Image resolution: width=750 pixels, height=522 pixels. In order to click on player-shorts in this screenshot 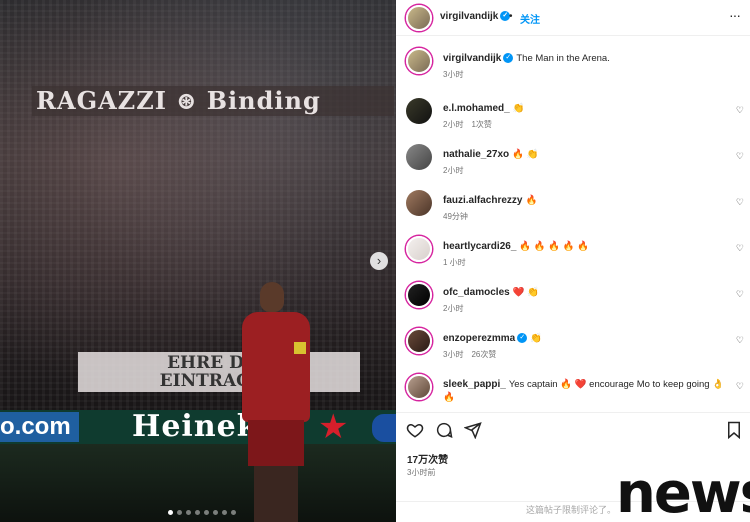, I will do `click(276, 443)`.